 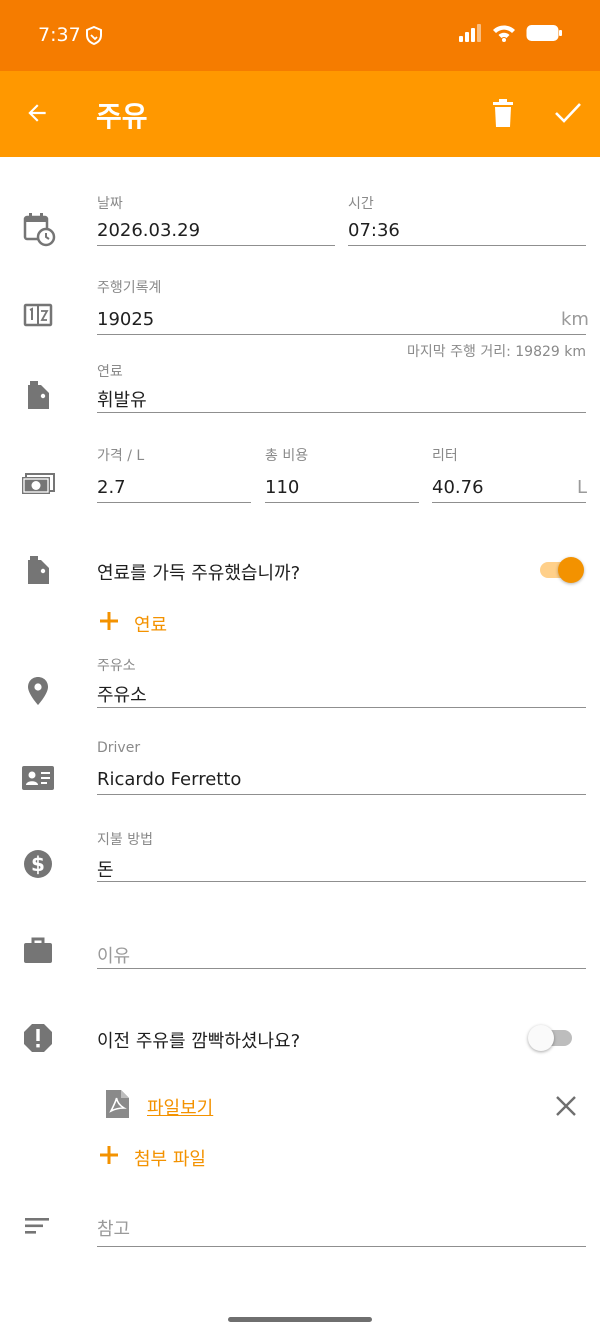 I want to click on dollar-circle-icon: $, so click(x=38, y=864).